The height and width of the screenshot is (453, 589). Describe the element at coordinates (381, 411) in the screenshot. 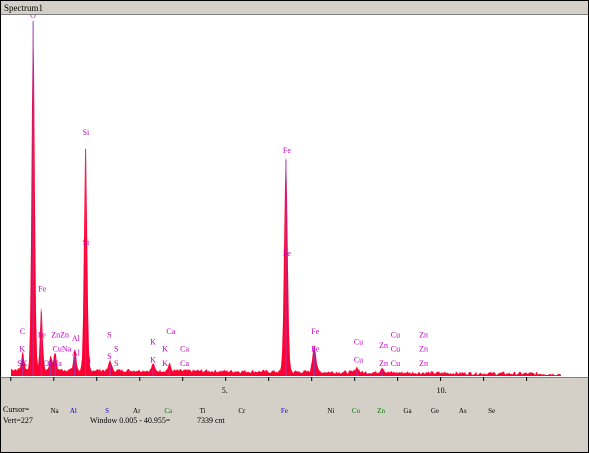

I see `element-marker: Zn` at that location.